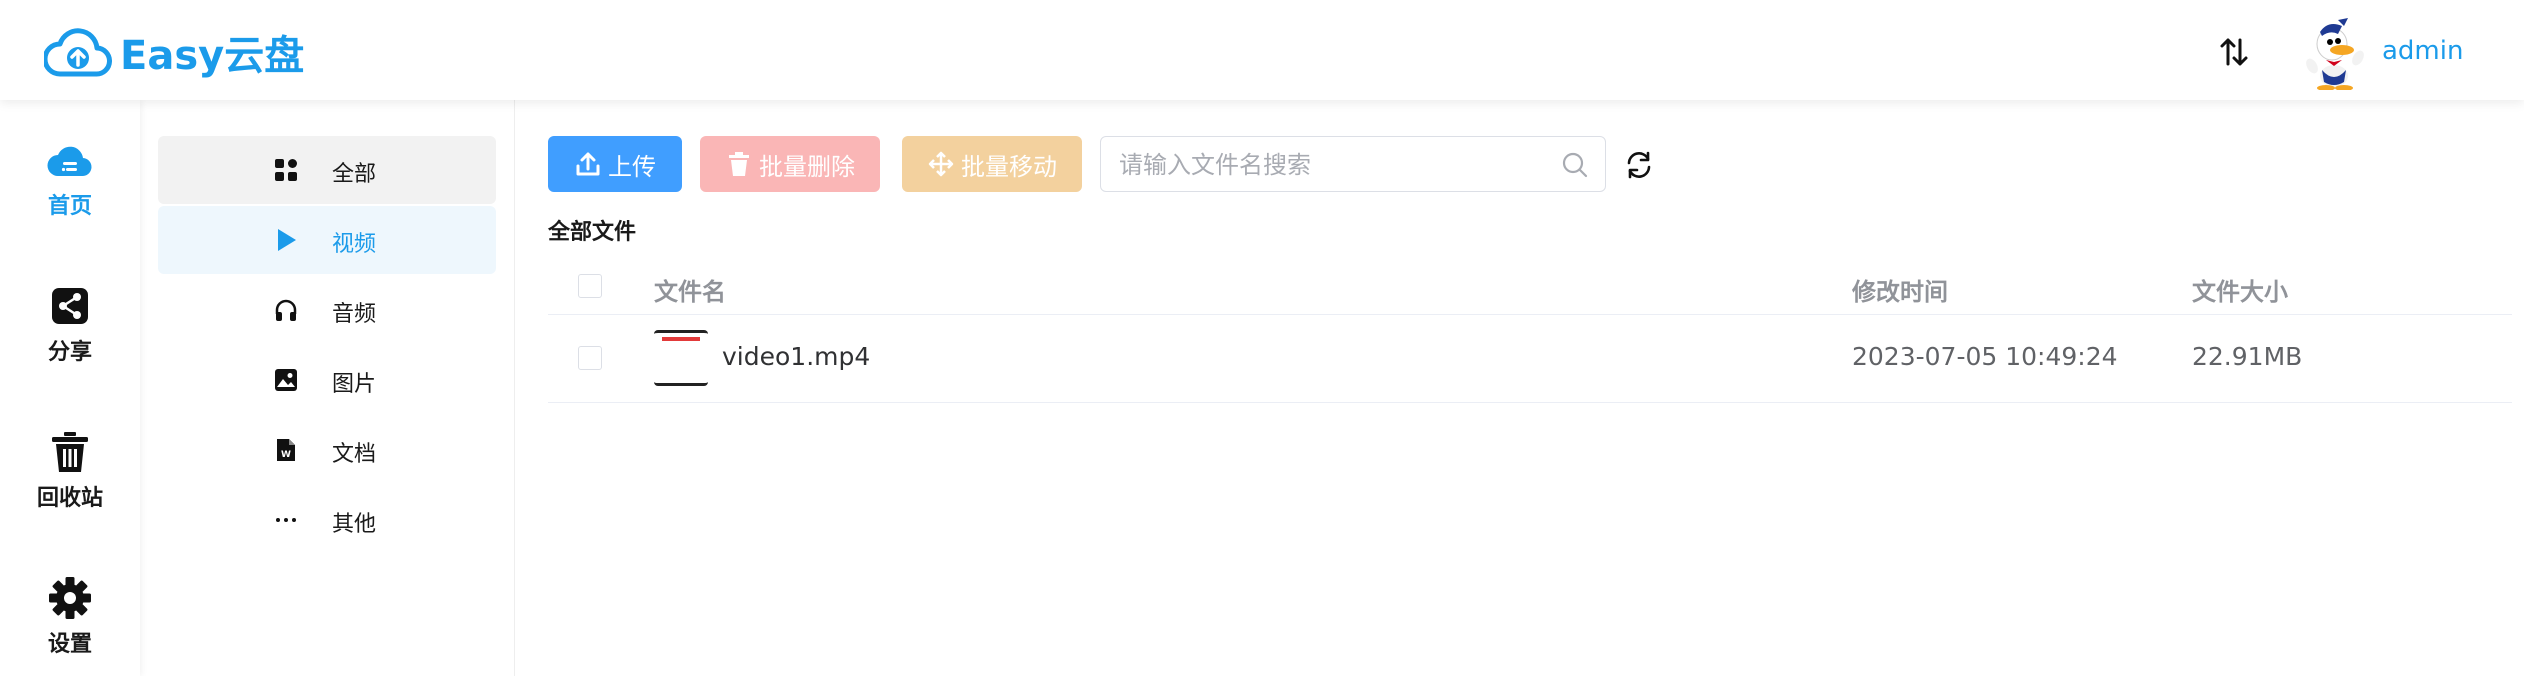 The width and height of the screenshot is (2524, 676). I want to click on word-doc-icon: W, so click(286, 450).